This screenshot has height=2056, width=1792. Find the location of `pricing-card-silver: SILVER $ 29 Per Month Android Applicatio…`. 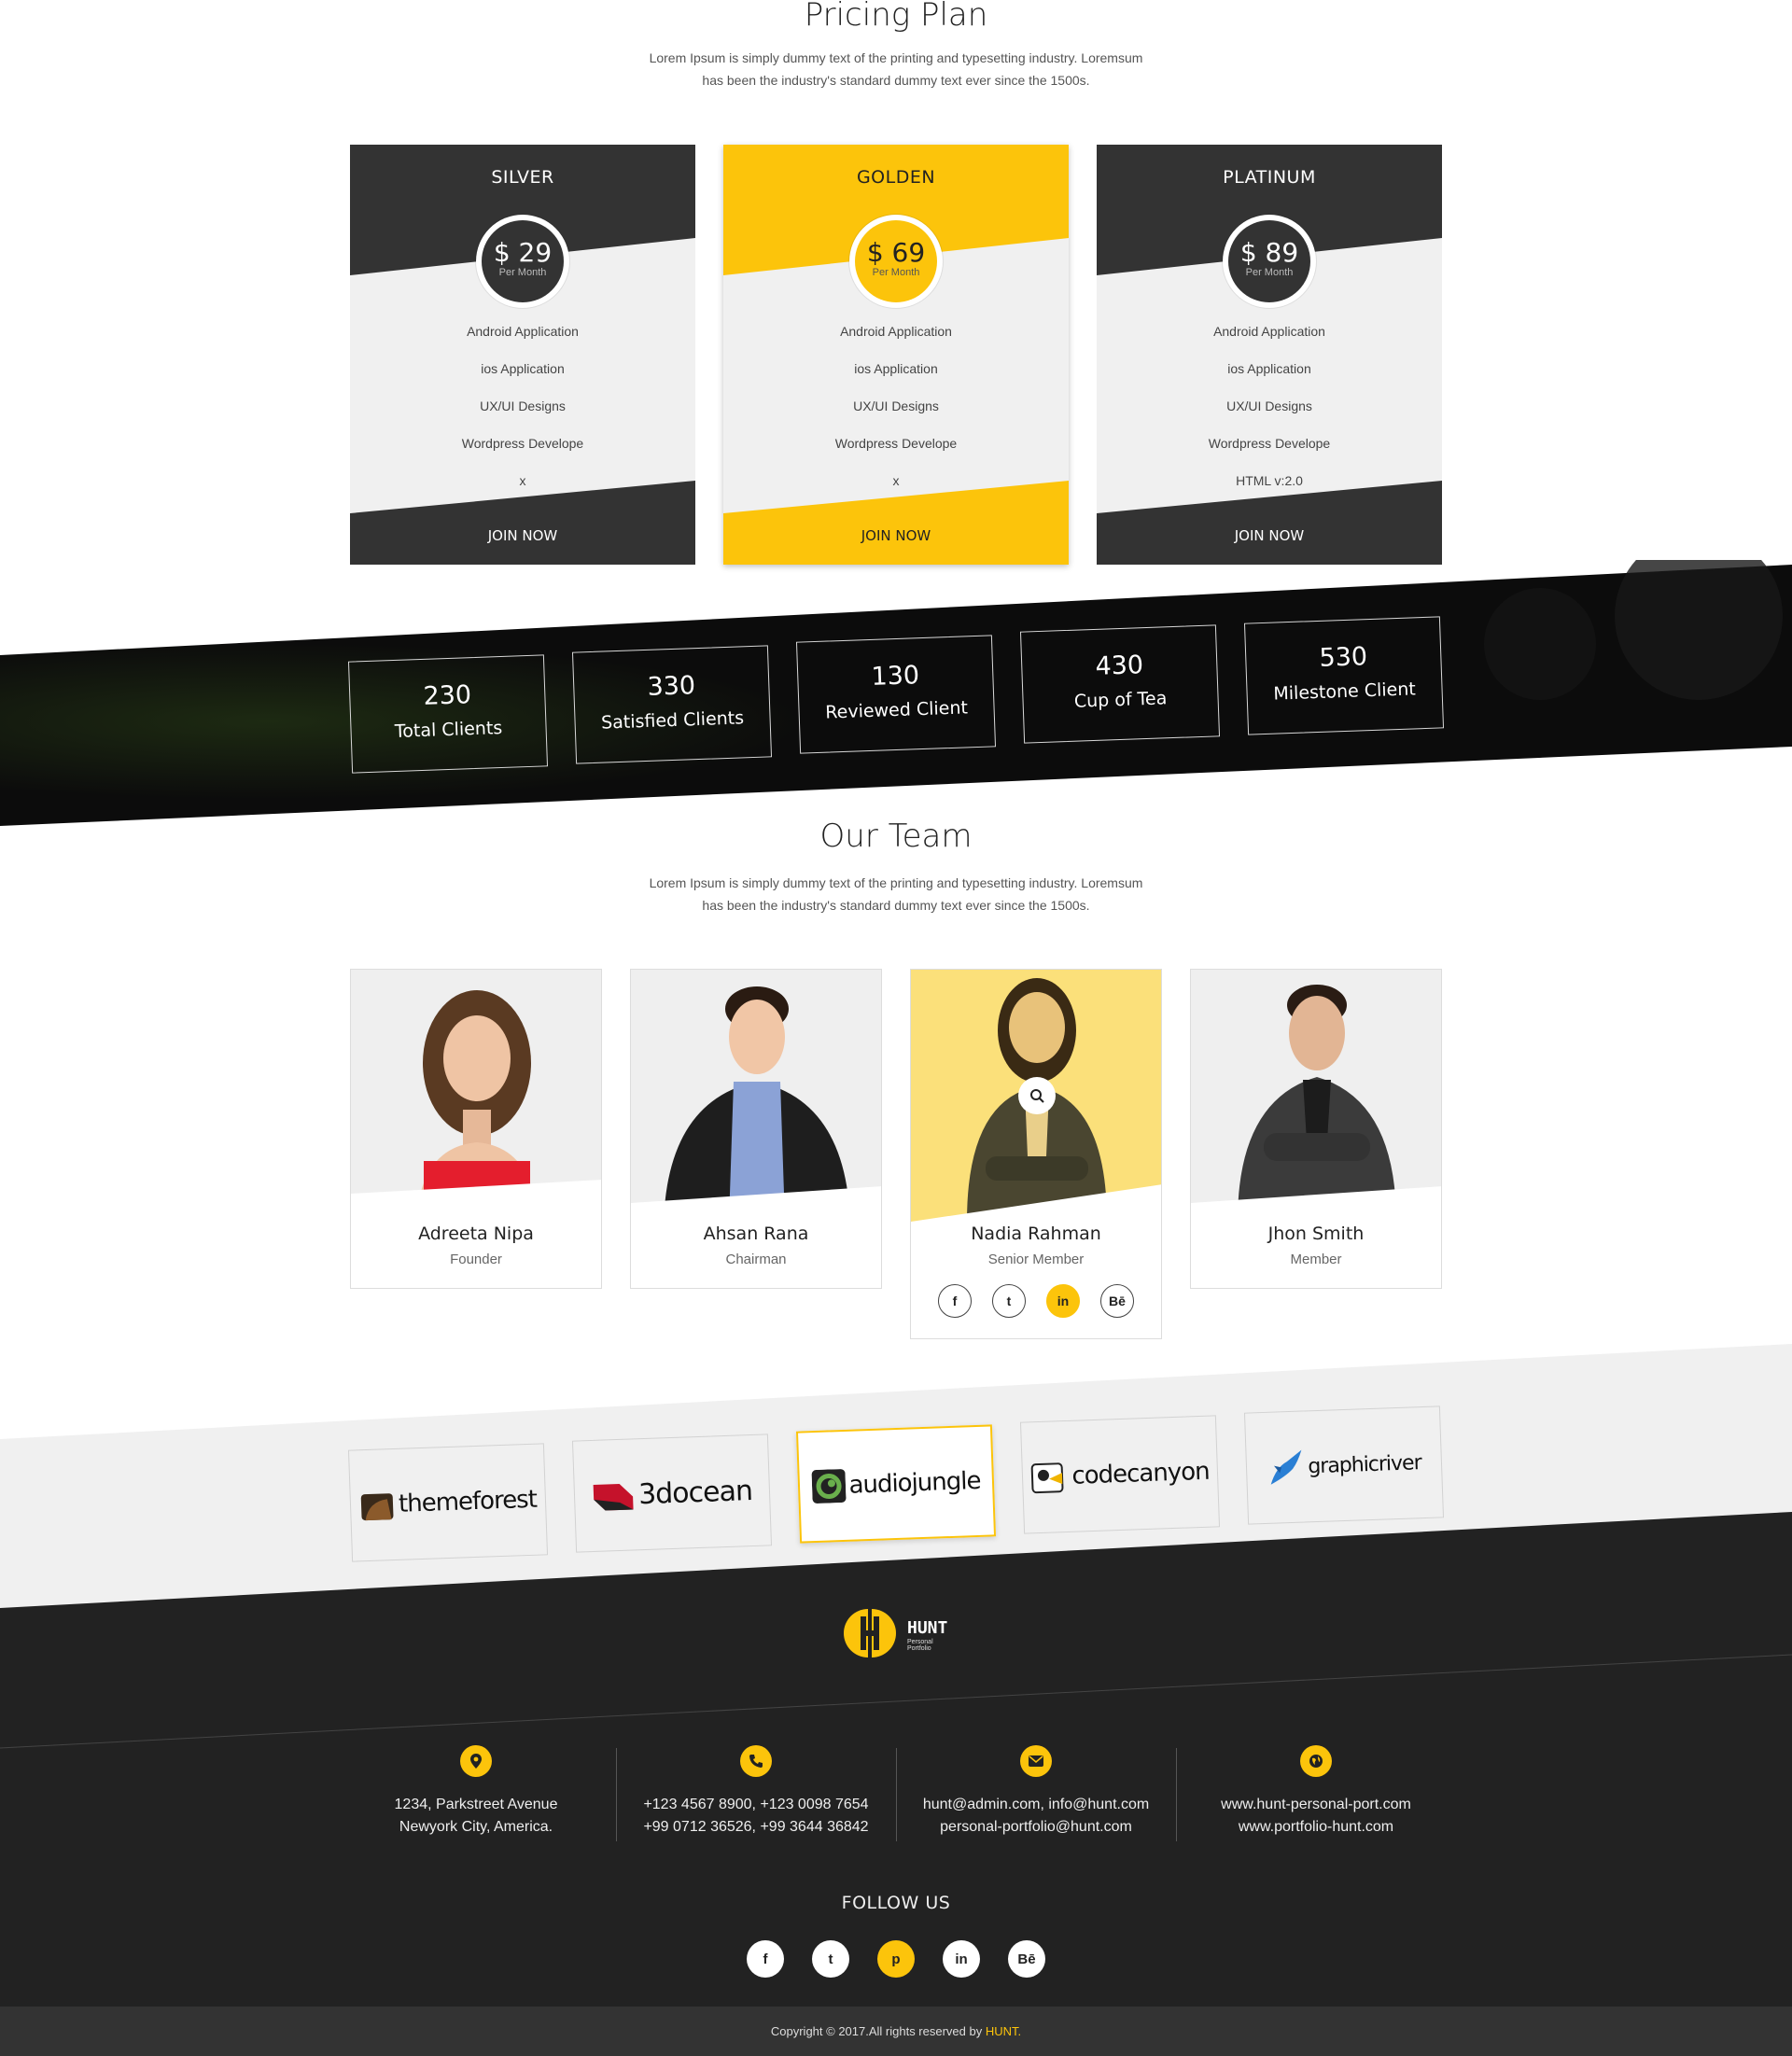

pricing-card-silver: SILVER $ 29 Per Month Android Applicatio… is located at coordinates (522, 355).